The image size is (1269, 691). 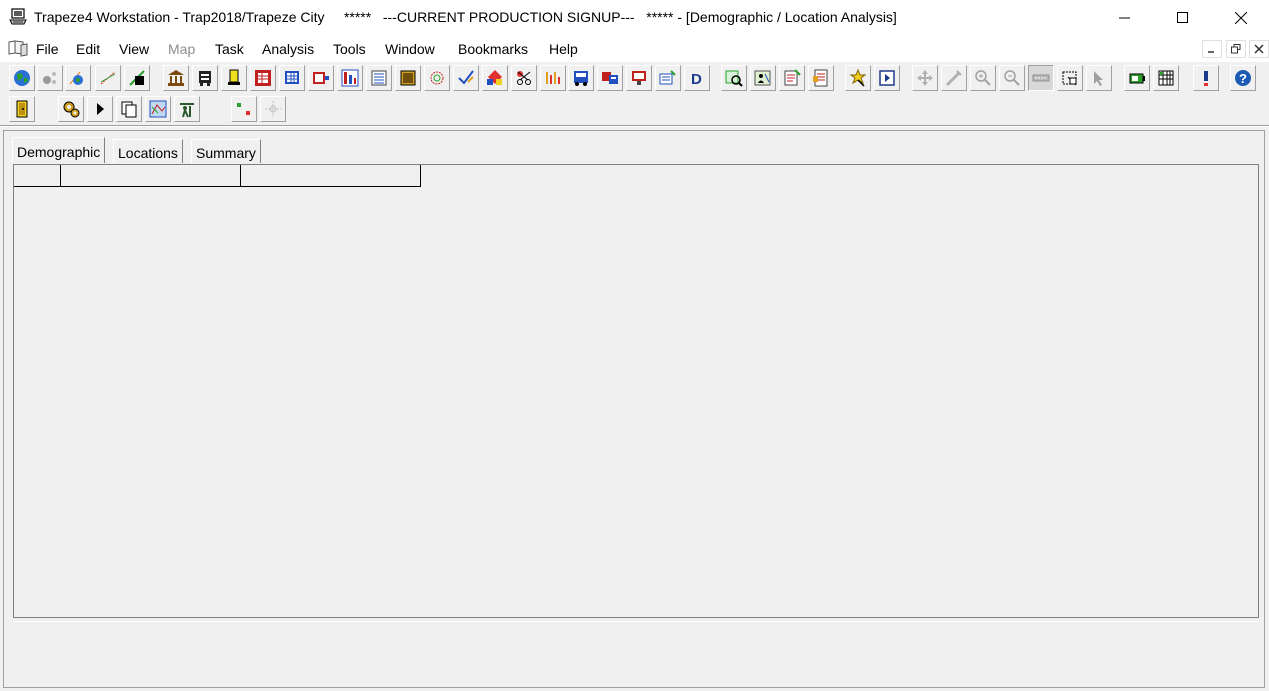 What do you see at coordinates (792, 78) in the screenshot?
I see `notes-button` at bounding box center [792, 78].